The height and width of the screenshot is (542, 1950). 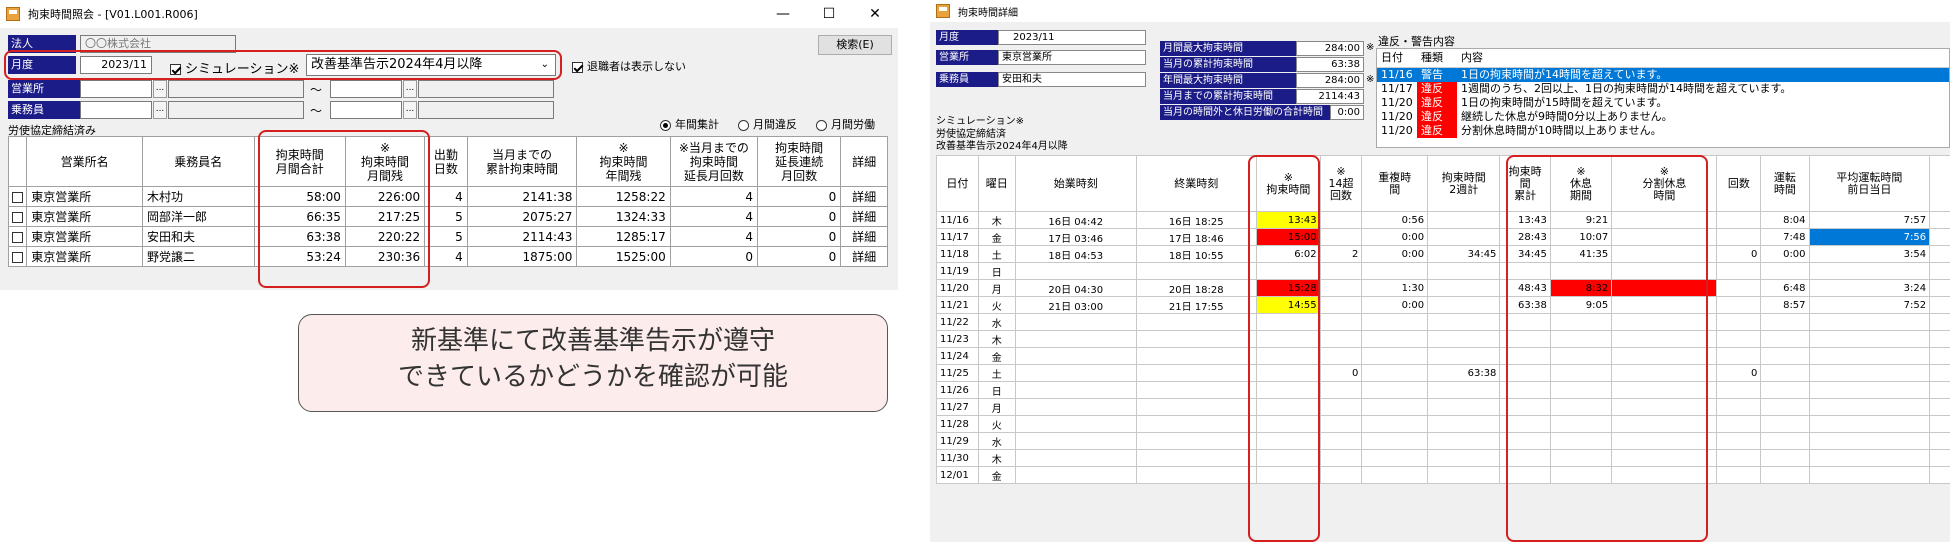 I want to click on warning-row: 11/17 違反 1週間のうち、2回以上、1日の拘束時間が14時間を超えています。, so click(x=1663, y=88).